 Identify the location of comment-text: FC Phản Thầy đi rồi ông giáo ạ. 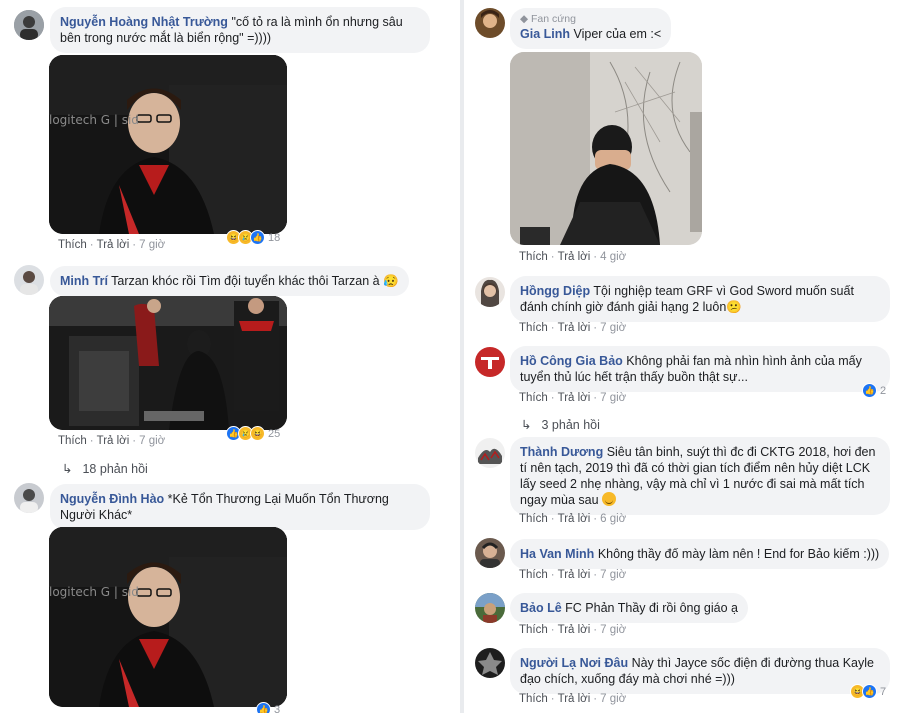
(651, 608).